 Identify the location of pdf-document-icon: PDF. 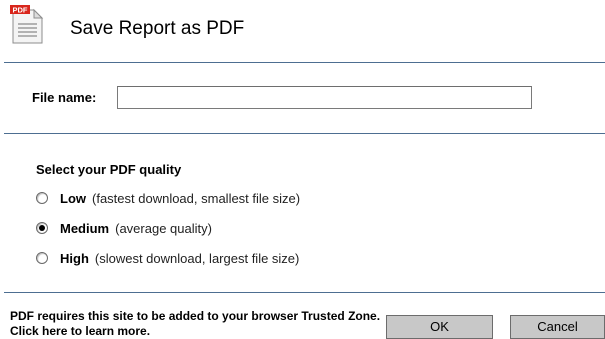
(27, 24).